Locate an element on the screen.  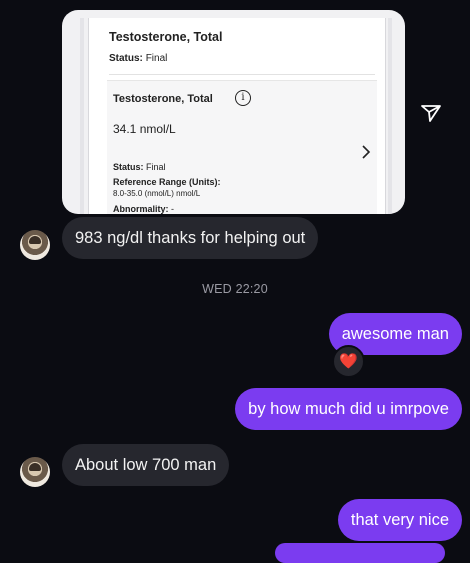
abnormality: Abnormality: - is located at coordinates (143, 209).